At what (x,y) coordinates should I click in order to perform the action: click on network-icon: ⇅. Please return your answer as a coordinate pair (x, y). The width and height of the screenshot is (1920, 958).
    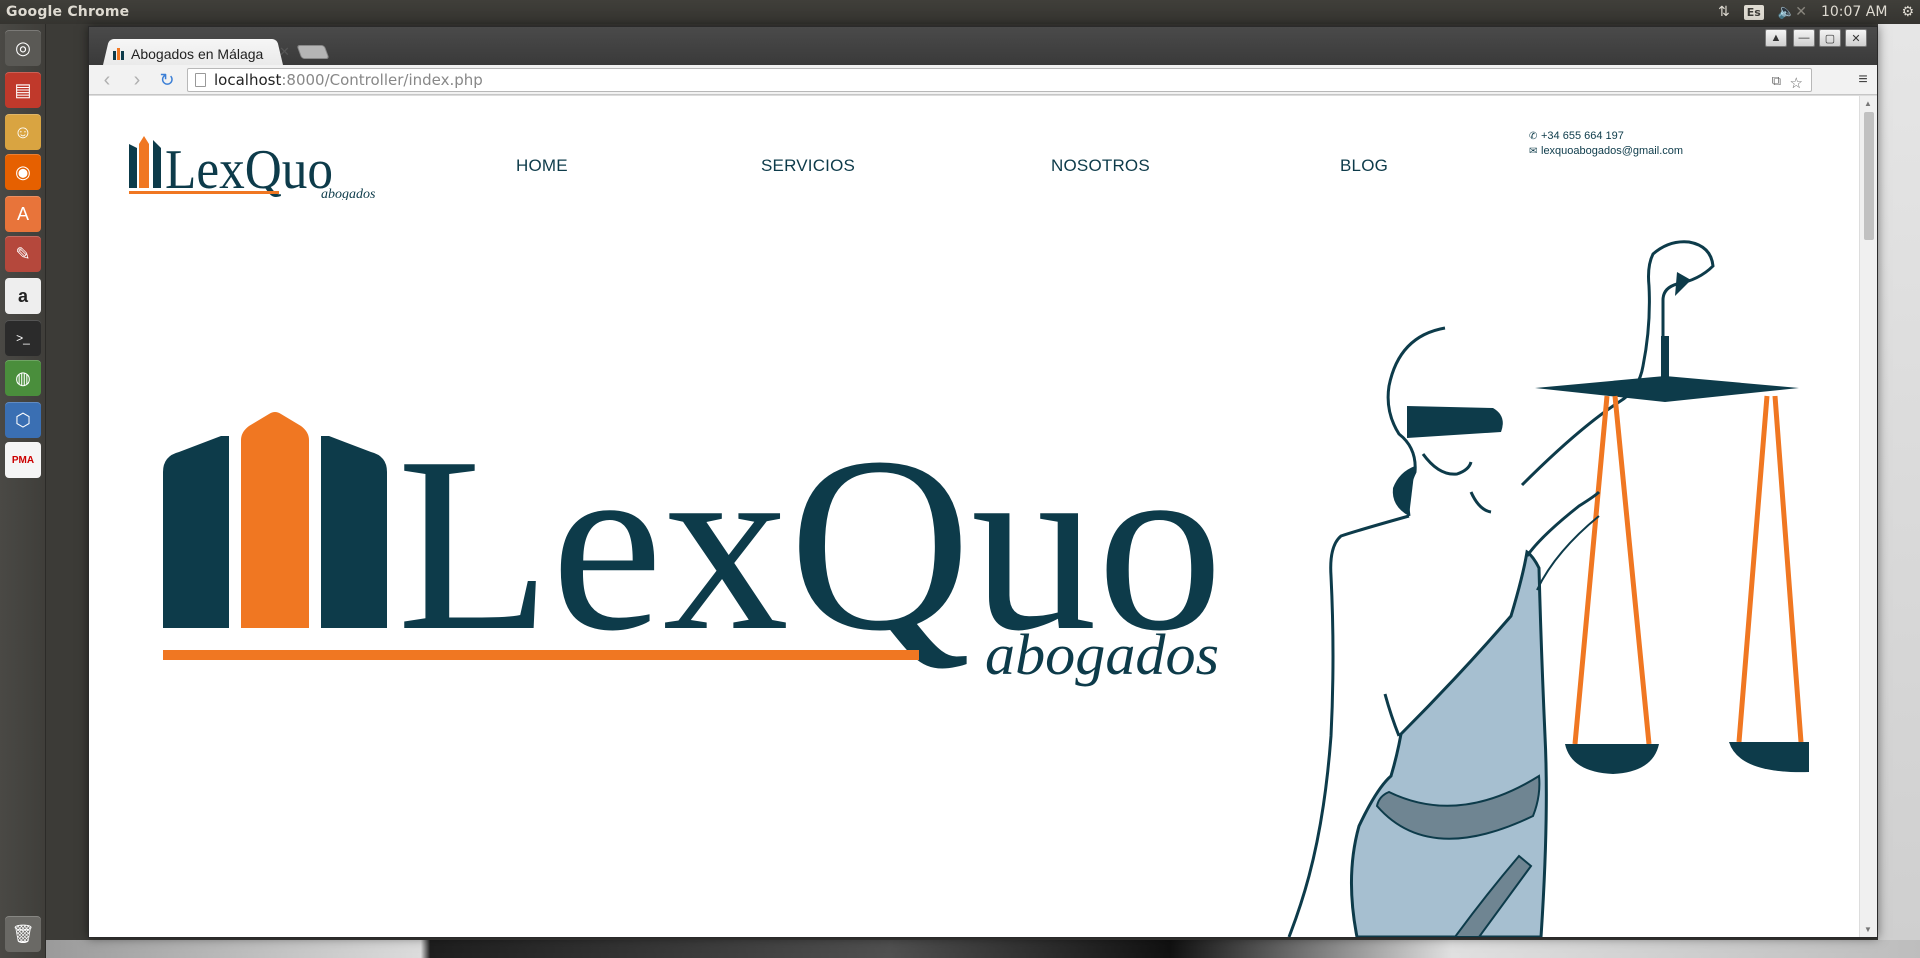
    Looking at the image, I should click on (1724, 12).